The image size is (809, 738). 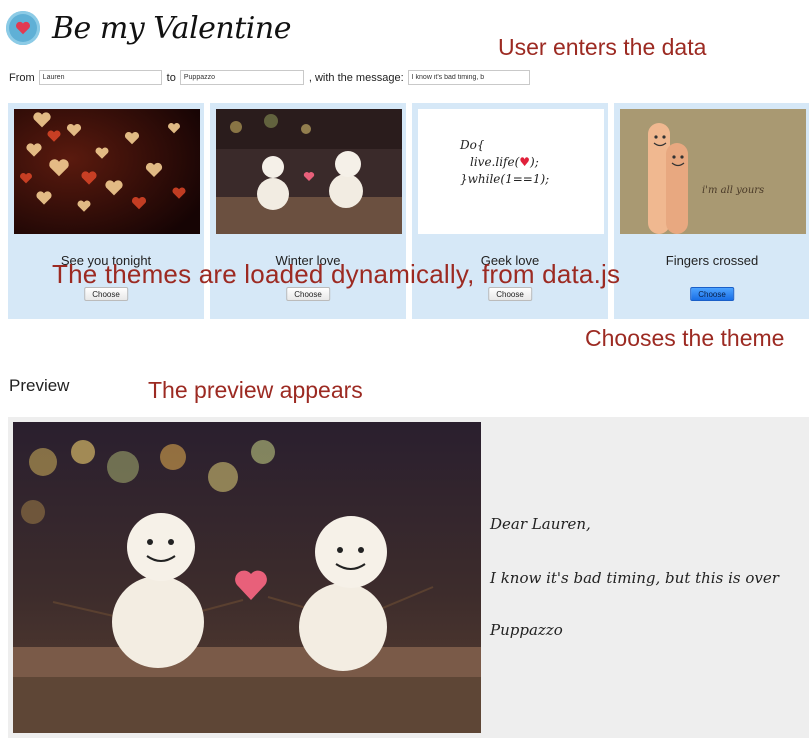 I want to click on from-label: From, so click(x=22, y=77).